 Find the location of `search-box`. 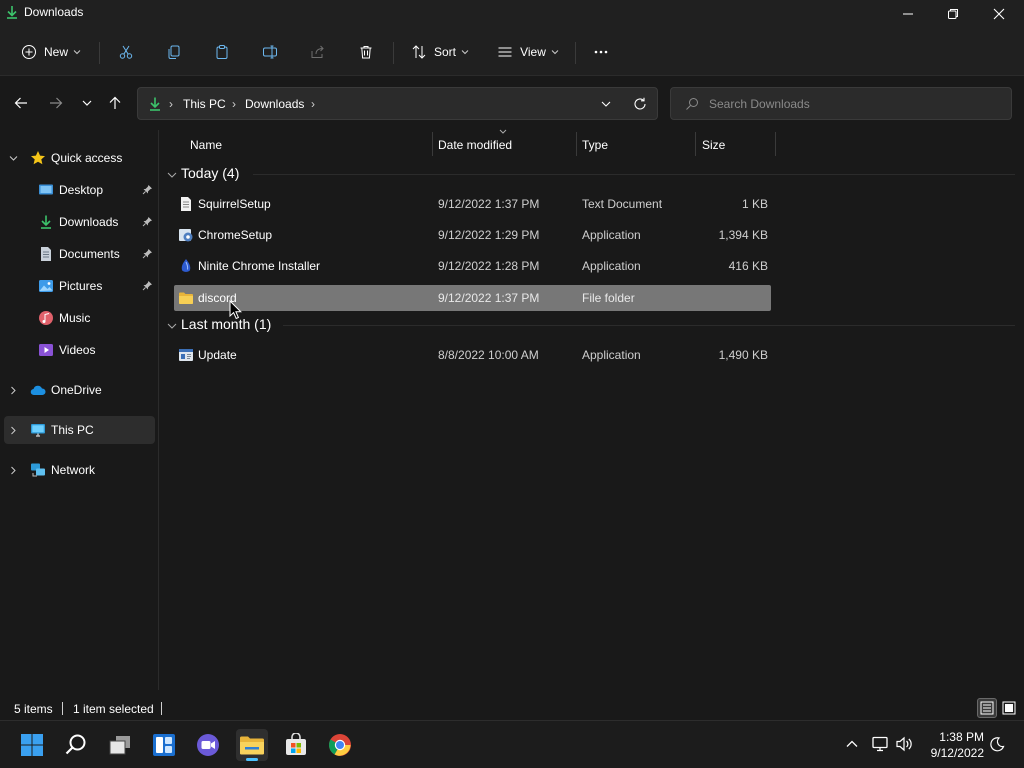

search-box is located at coordinates (841, 103).